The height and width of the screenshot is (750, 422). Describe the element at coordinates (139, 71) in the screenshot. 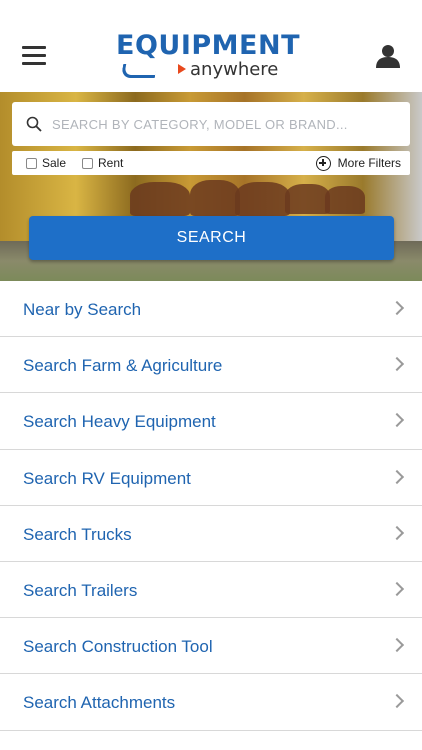

I see `logo-hook-mark` at that location.